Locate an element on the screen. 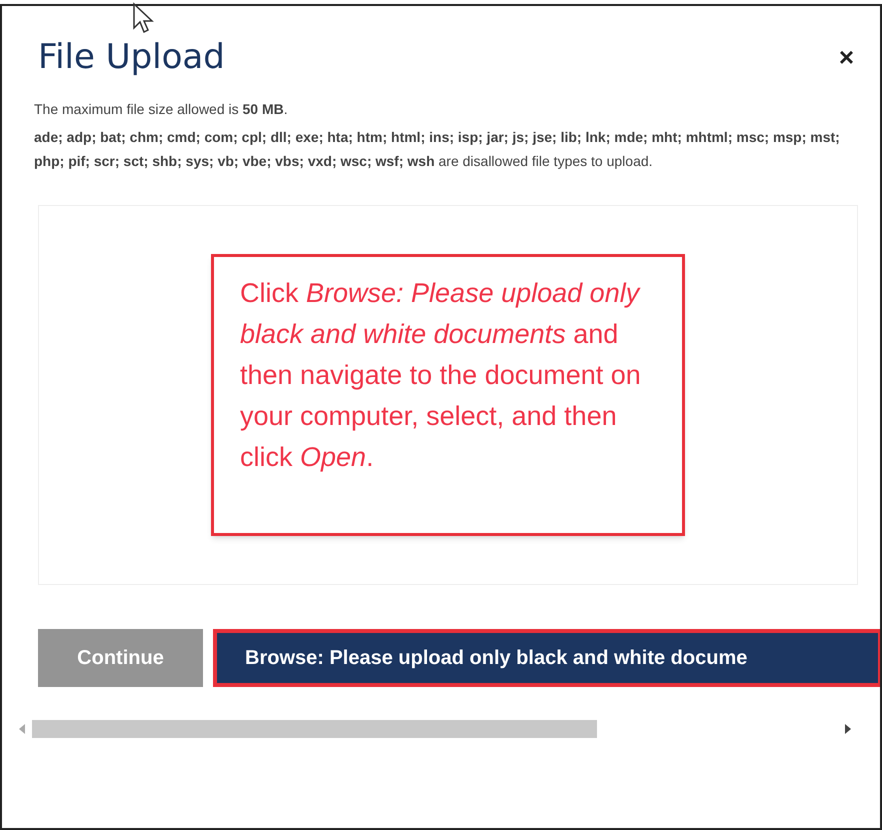 This screenshot has height=830, width=882. callout-text: Click Browse: Please upload only black and white documents and then navigate to the document on your computer, select, and then click Open. is located at coordinates (441, 375).